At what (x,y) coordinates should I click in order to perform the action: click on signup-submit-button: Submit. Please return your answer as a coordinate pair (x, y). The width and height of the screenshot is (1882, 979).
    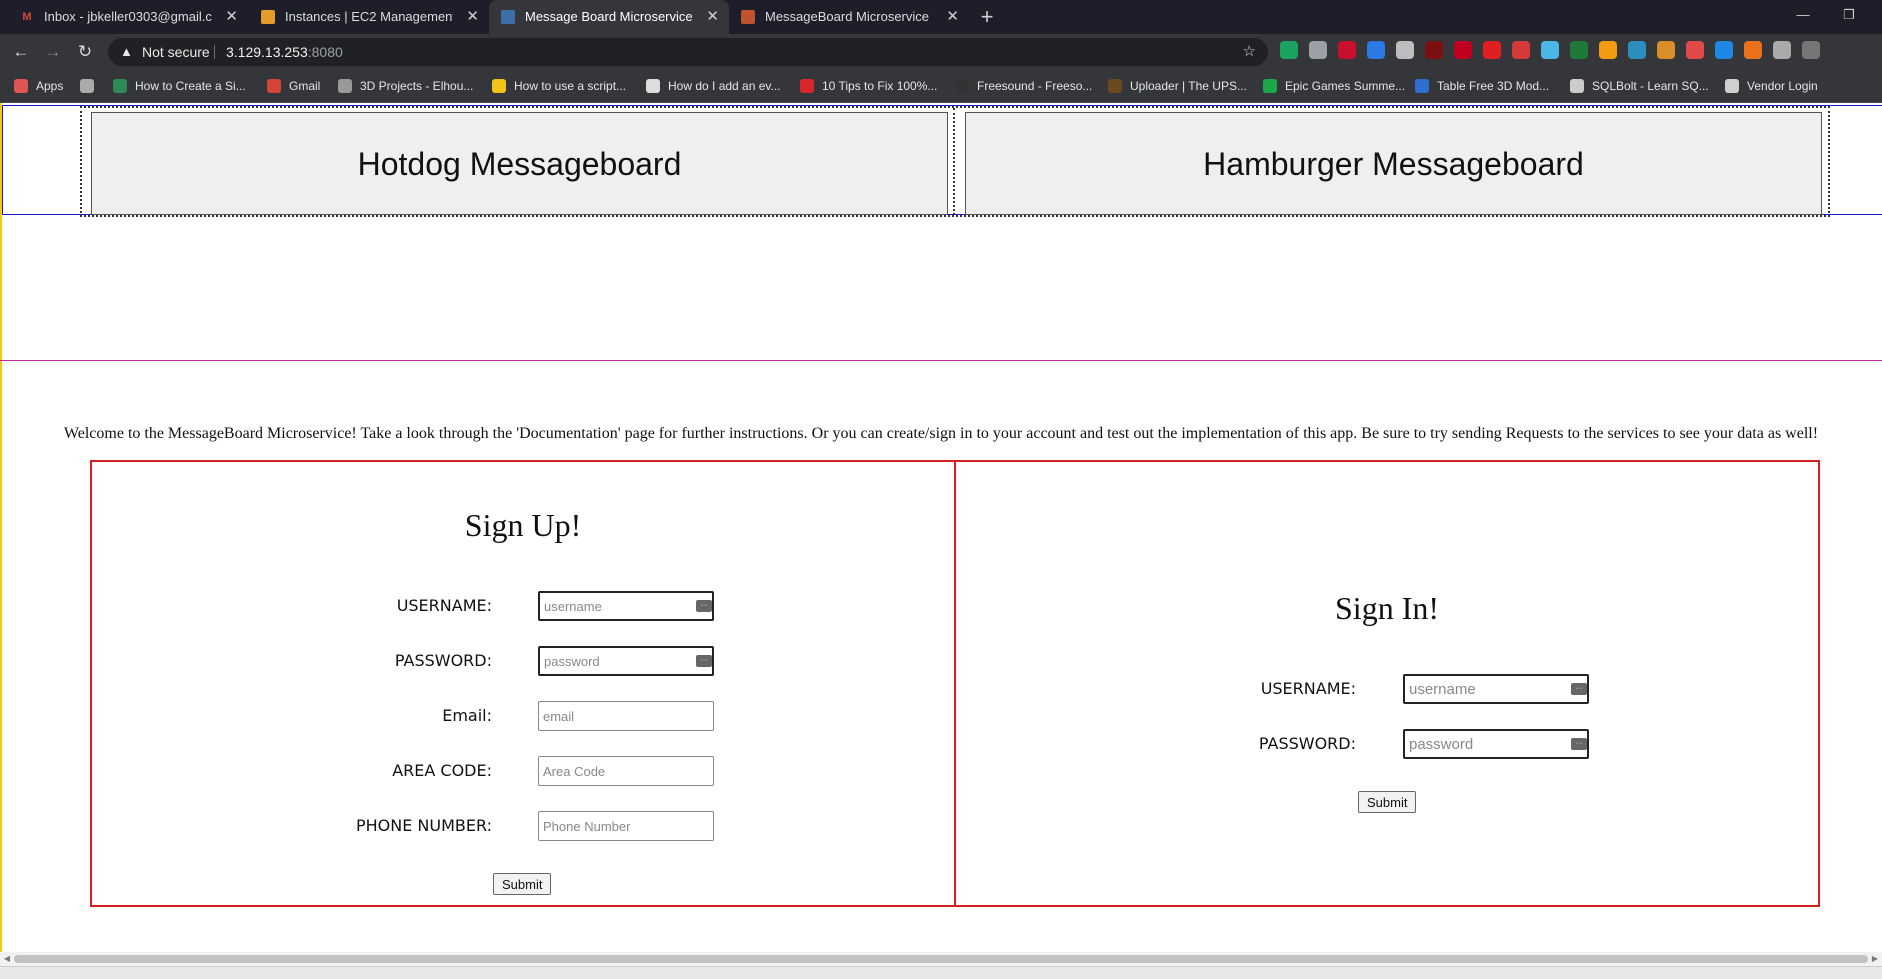
    Looking at the image, I should click on (522, 884).